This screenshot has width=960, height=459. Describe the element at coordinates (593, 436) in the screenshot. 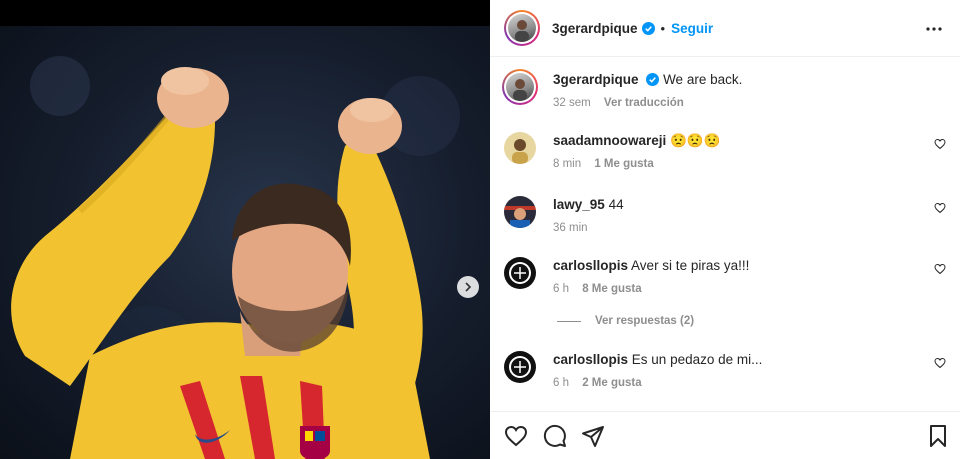

I see `share-icon` at that location.